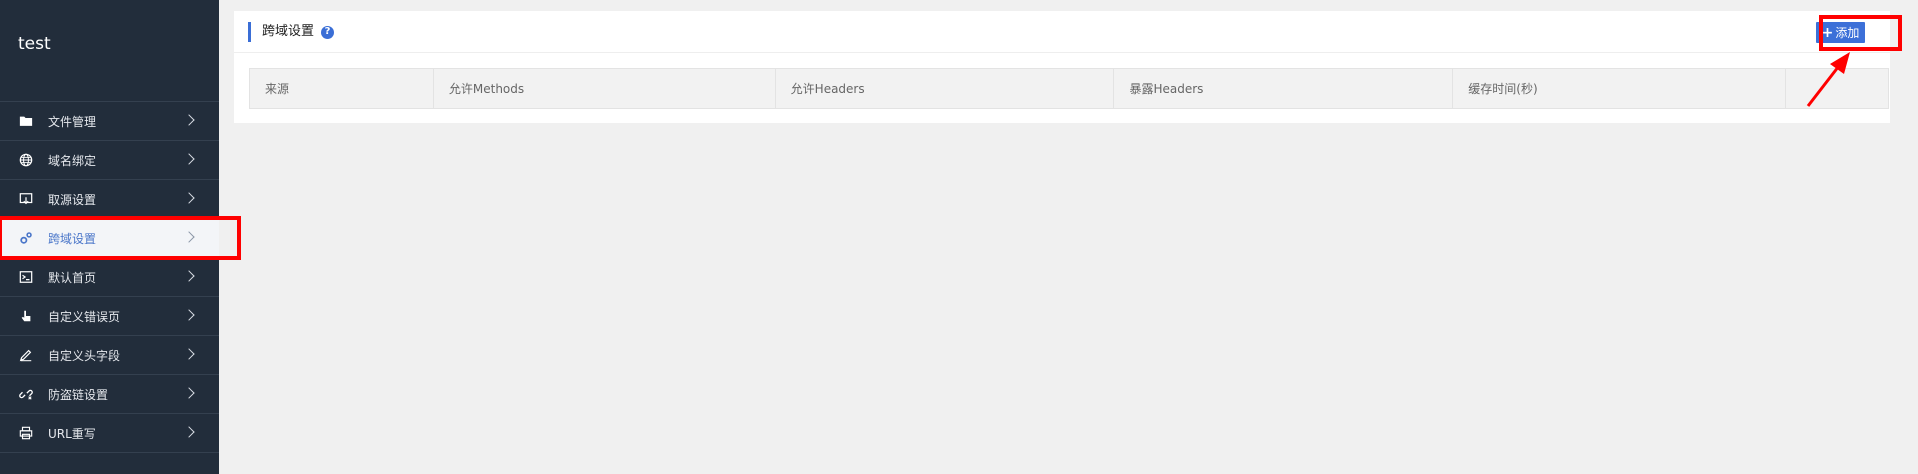 The height and width of the screenshot is (474, 1918). Describe the element at coordinates (109, 121) in the screenshot. I see `sidebar-item-file-management: 文件管理` at that location.